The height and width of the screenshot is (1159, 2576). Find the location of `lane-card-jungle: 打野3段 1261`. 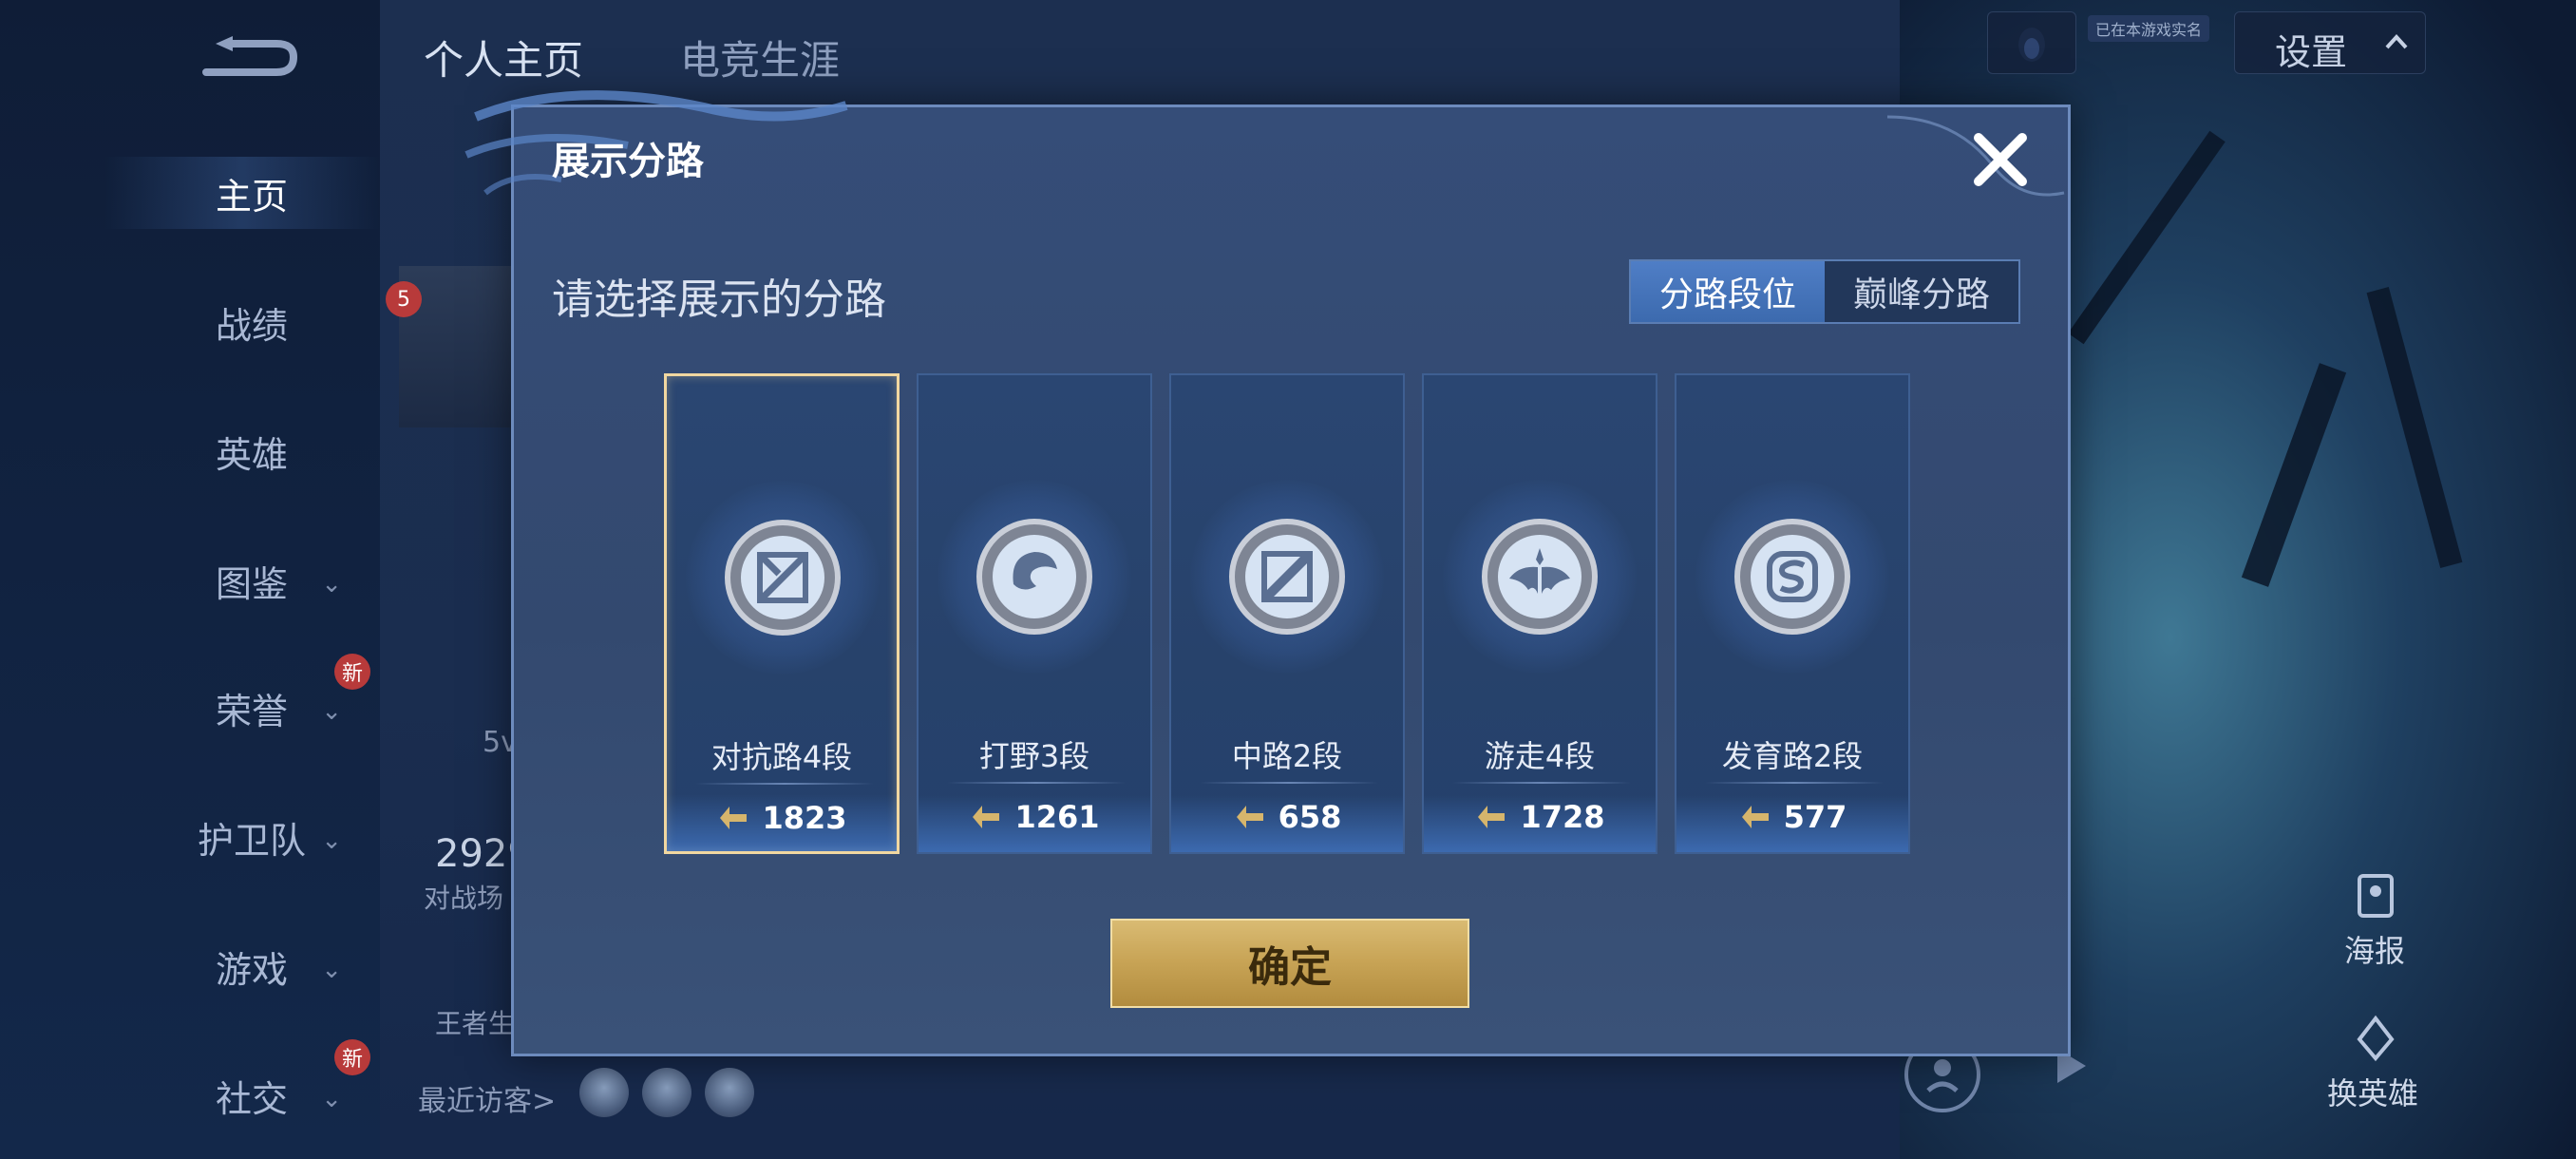

lane-card-jungle: 打野3段 1261 is located at coordinates (1034, 613).